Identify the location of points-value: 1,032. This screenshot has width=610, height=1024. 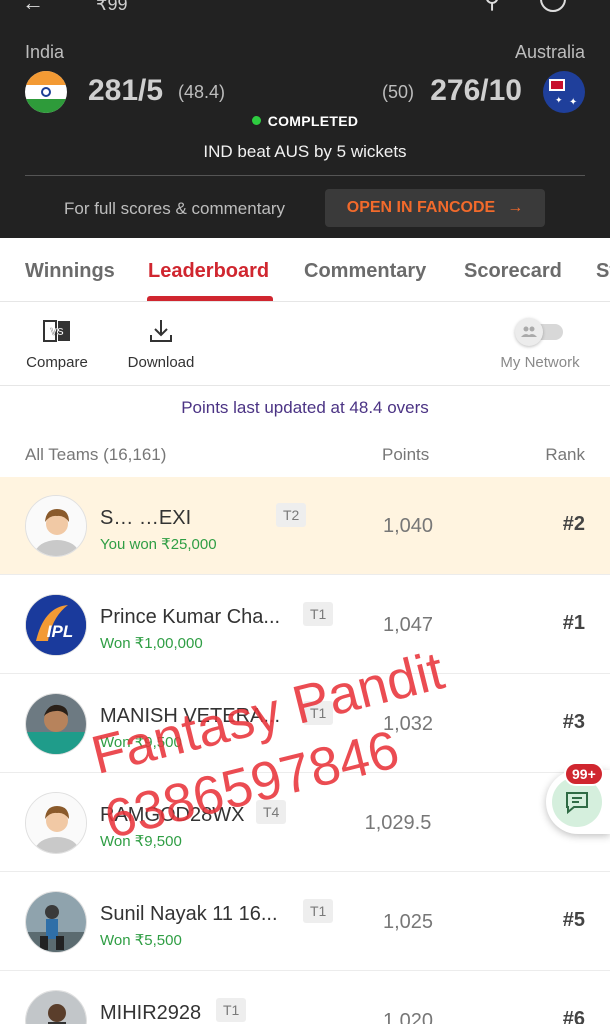
(408, 724).